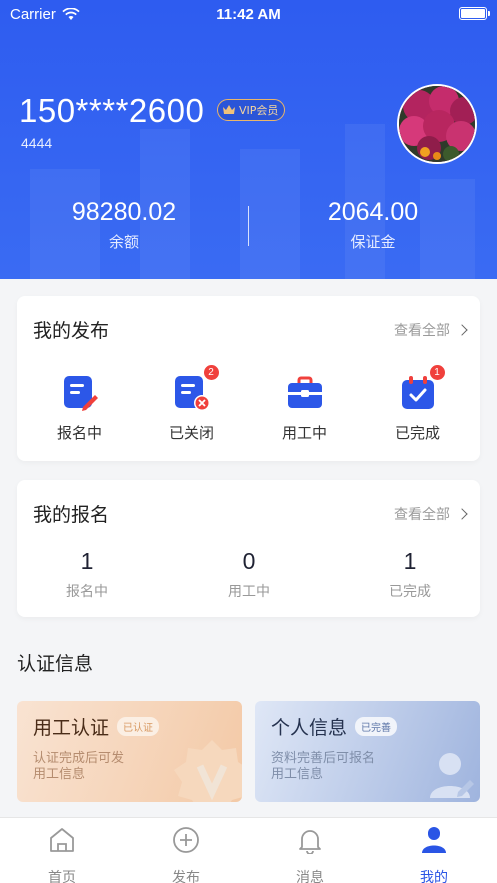 The height and width of the screenshot is (883, 497). I want to click on user-edit-icon, so click(452, 775).